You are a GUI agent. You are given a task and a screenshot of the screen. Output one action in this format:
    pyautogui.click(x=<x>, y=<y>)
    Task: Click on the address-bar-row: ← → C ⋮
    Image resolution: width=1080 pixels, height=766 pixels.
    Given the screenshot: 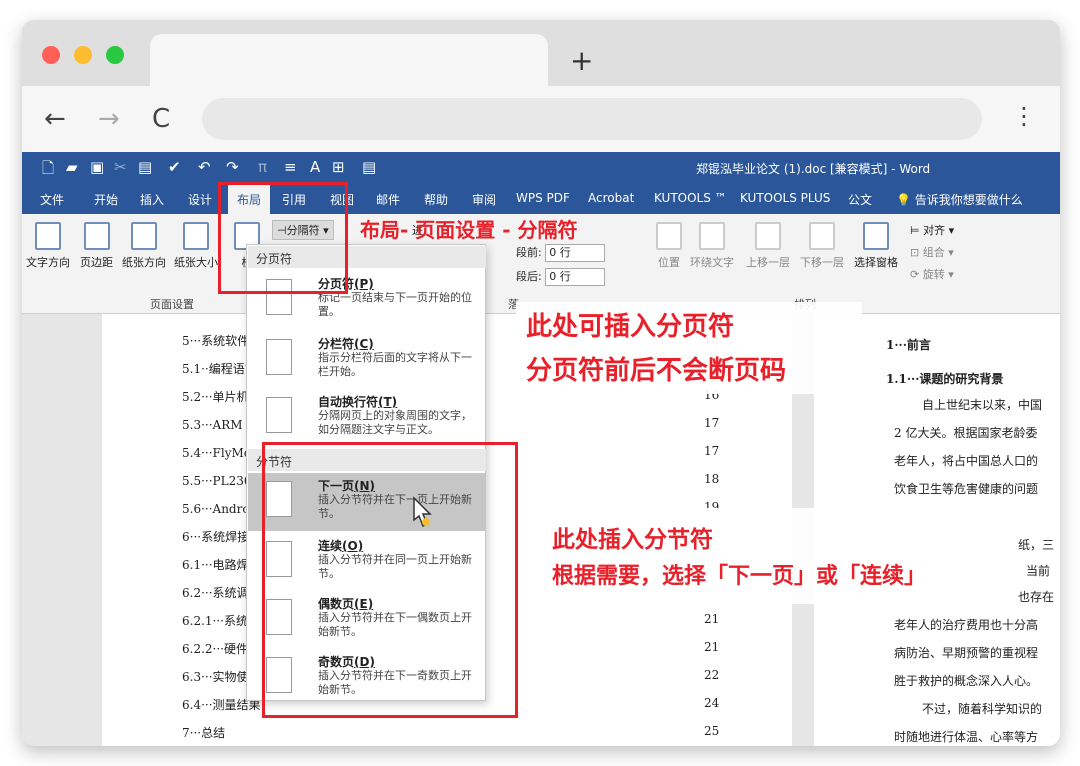 What is the action you would take?
    pyautogui.click(x=541, y=119)
    